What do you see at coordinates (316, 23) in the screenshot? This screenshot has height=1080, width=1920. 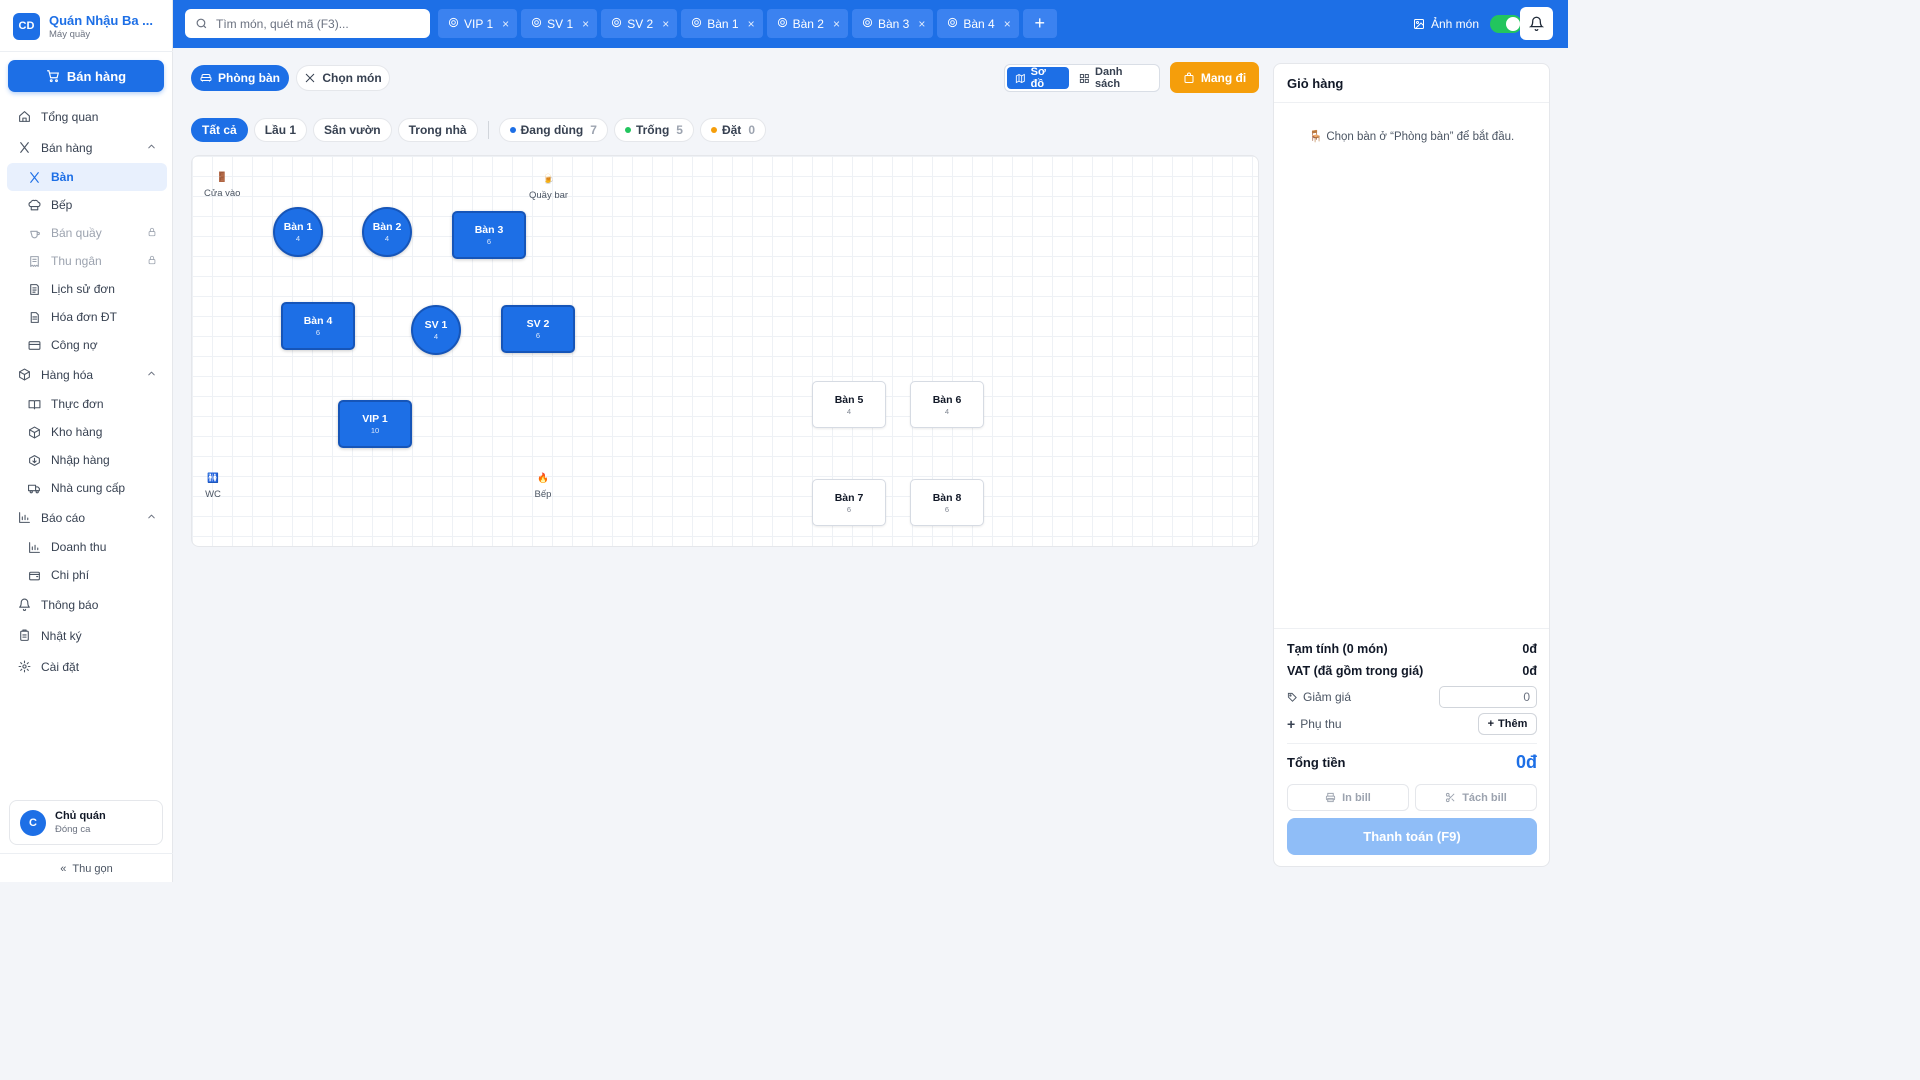 I see `search-input` at bounding box center [316, 23].